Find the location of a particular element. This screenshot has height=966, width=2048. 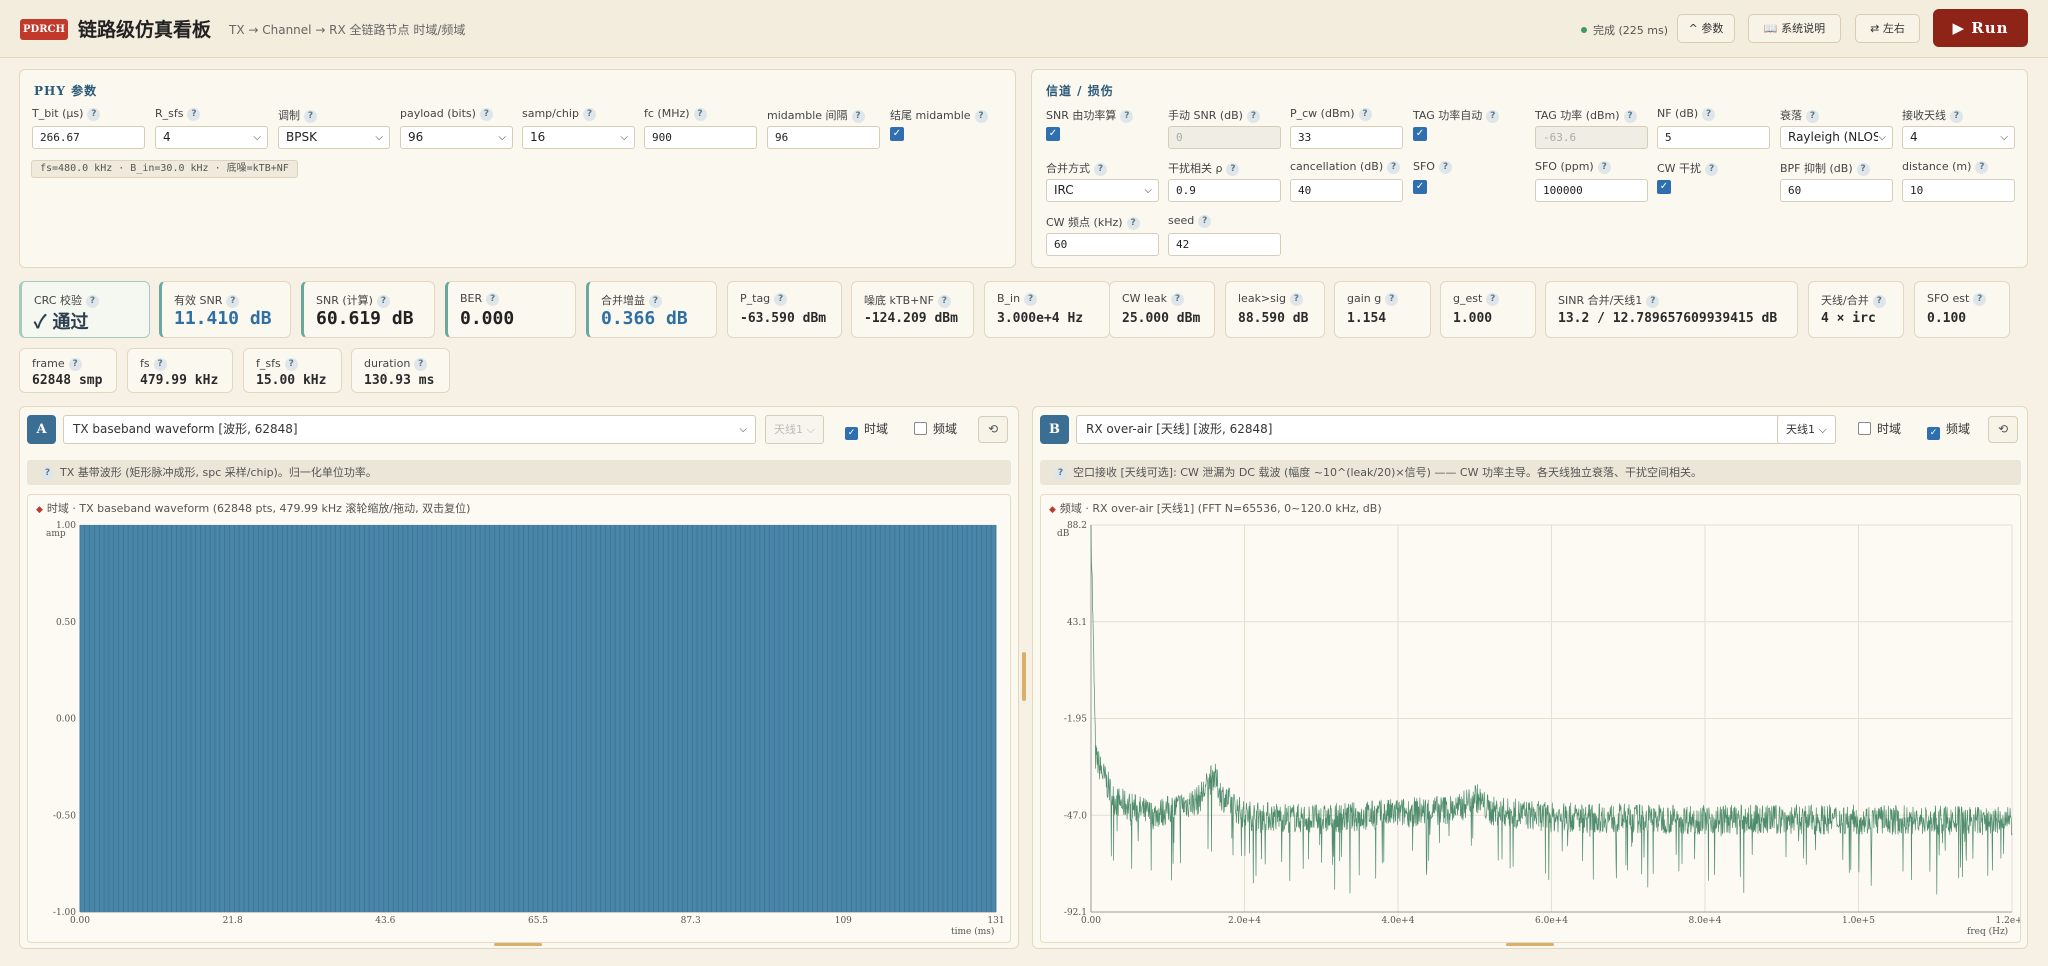

rho-input: 0.9 is located at coordinates (1224, 190).